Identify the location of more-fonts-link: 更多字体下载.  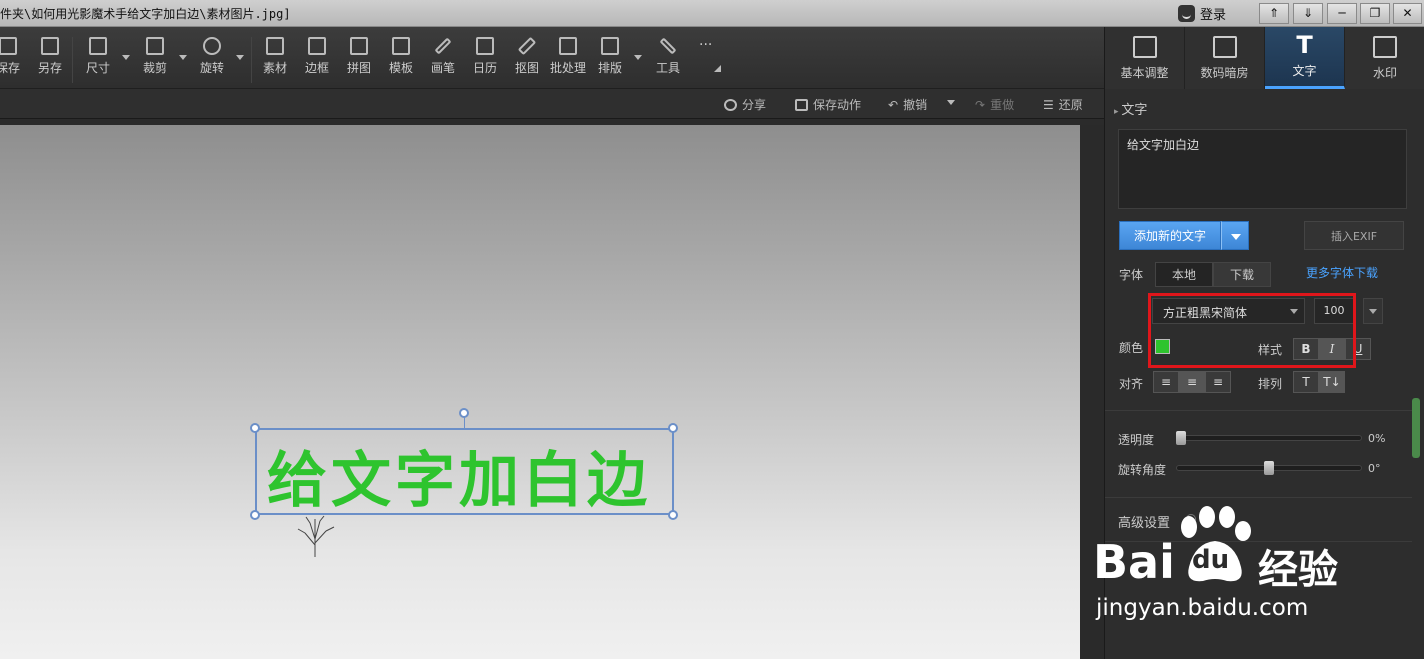
(1342, 272).